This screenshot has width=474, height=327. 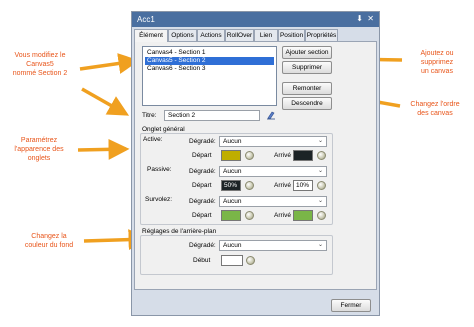 What do you see at coordinates (146, 19) in the screenshot?
I see `window-title: Acc1` at bounding box center [146, 19].